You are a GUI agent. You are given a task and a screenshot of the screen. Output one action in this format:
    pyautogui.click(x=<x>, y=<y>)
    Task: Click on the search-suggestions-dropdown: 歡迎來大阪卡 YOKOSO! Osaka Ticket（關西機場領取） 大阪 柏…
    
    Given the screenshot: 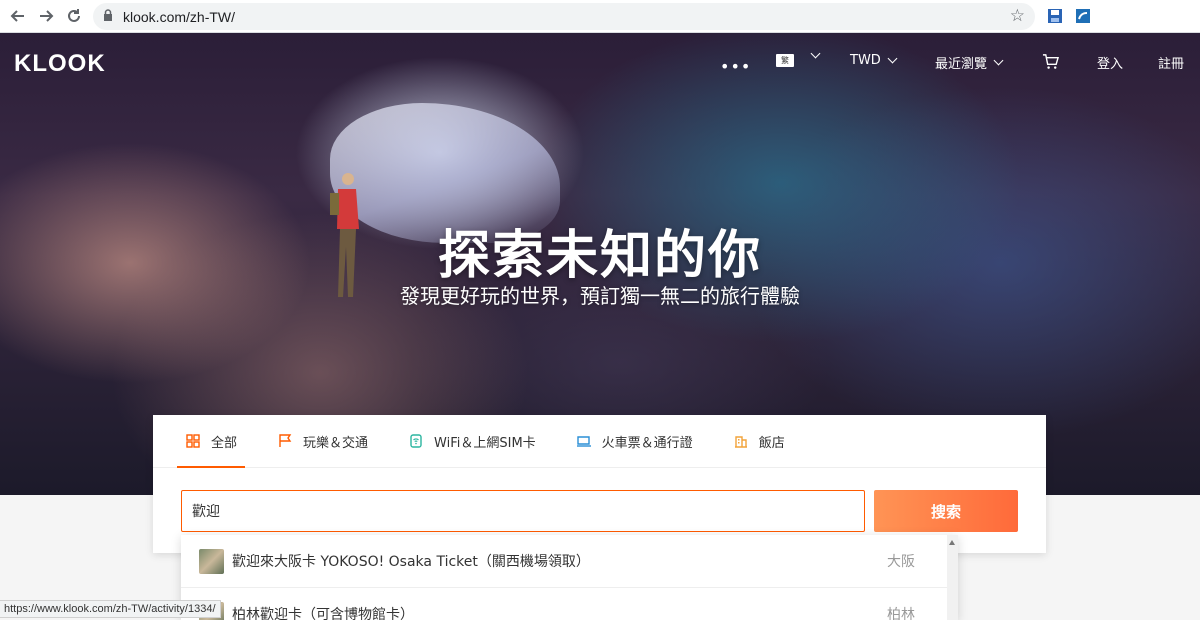 What is the action you would take?
    pyautogui.click(x=569, y=577)
    